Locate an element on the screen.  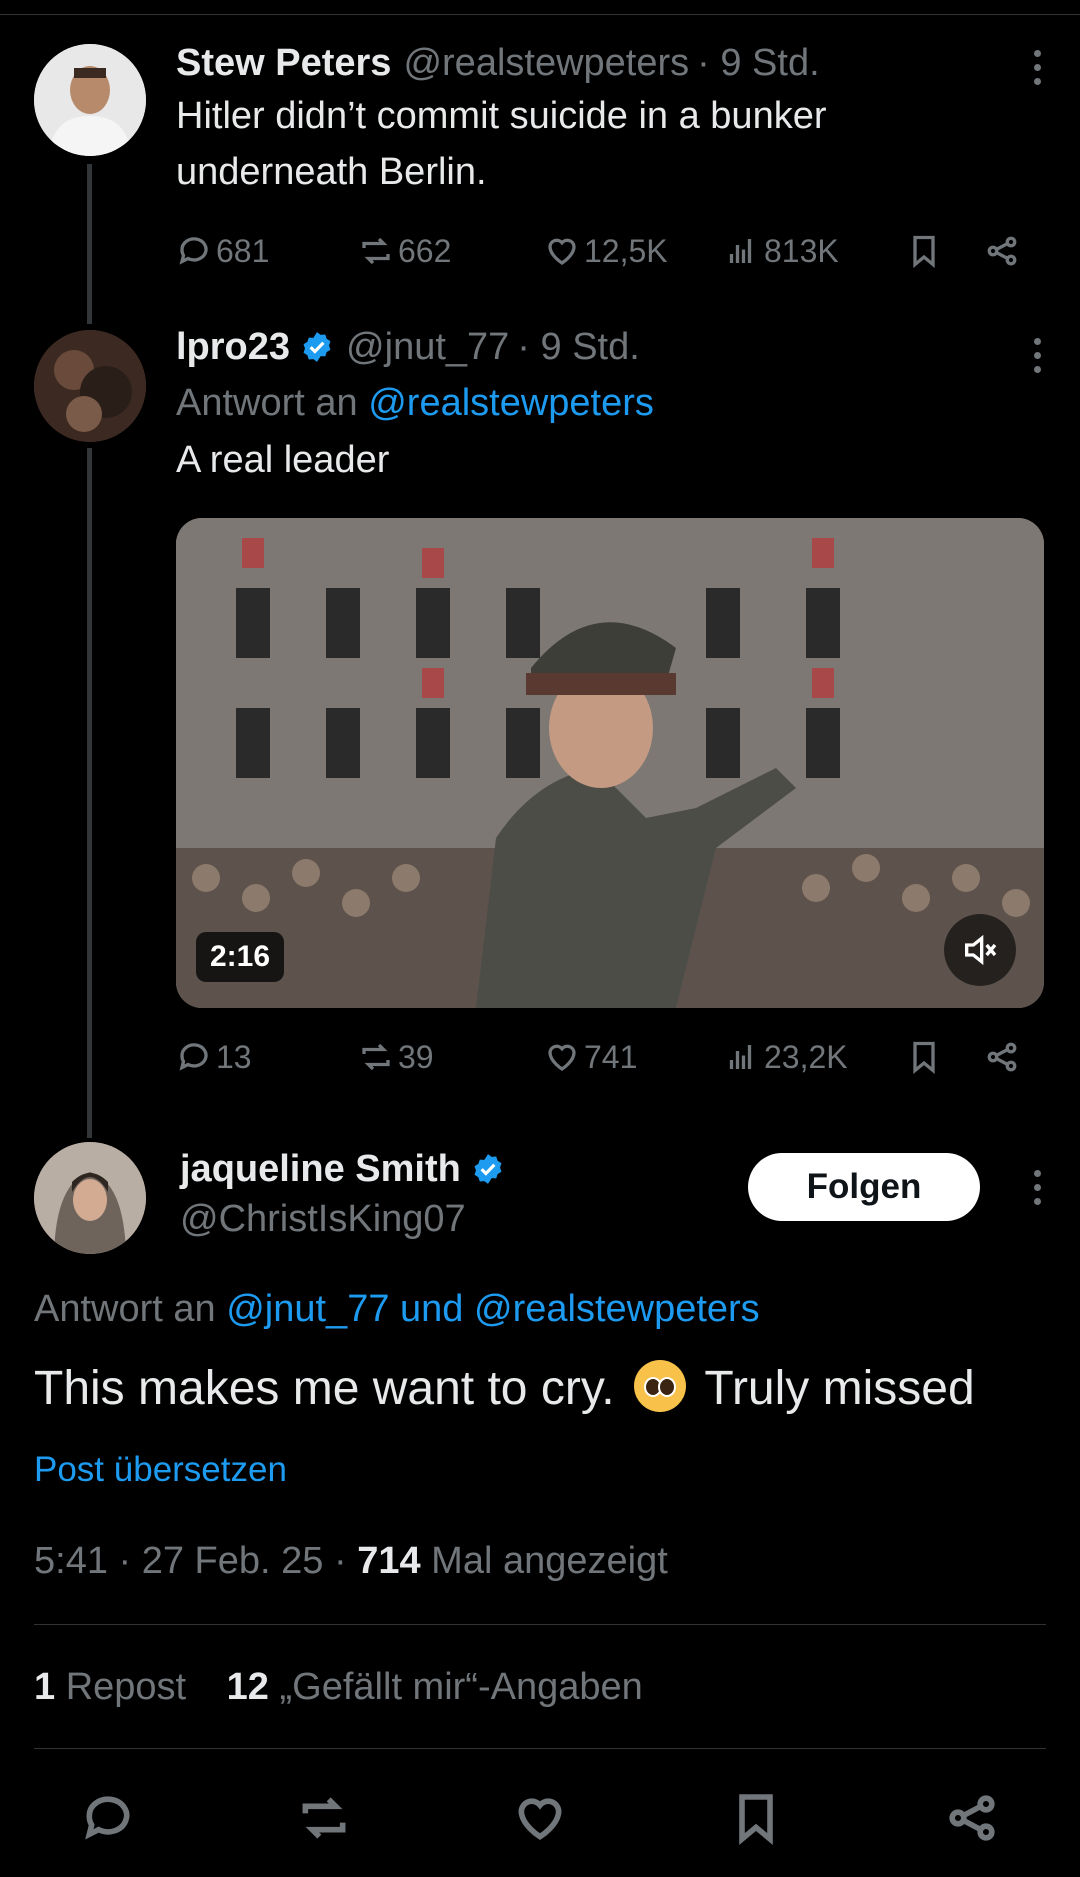
post-timestamp: 5:41 · 27 Feb. 25 · is located at coordinates (190, 1561).